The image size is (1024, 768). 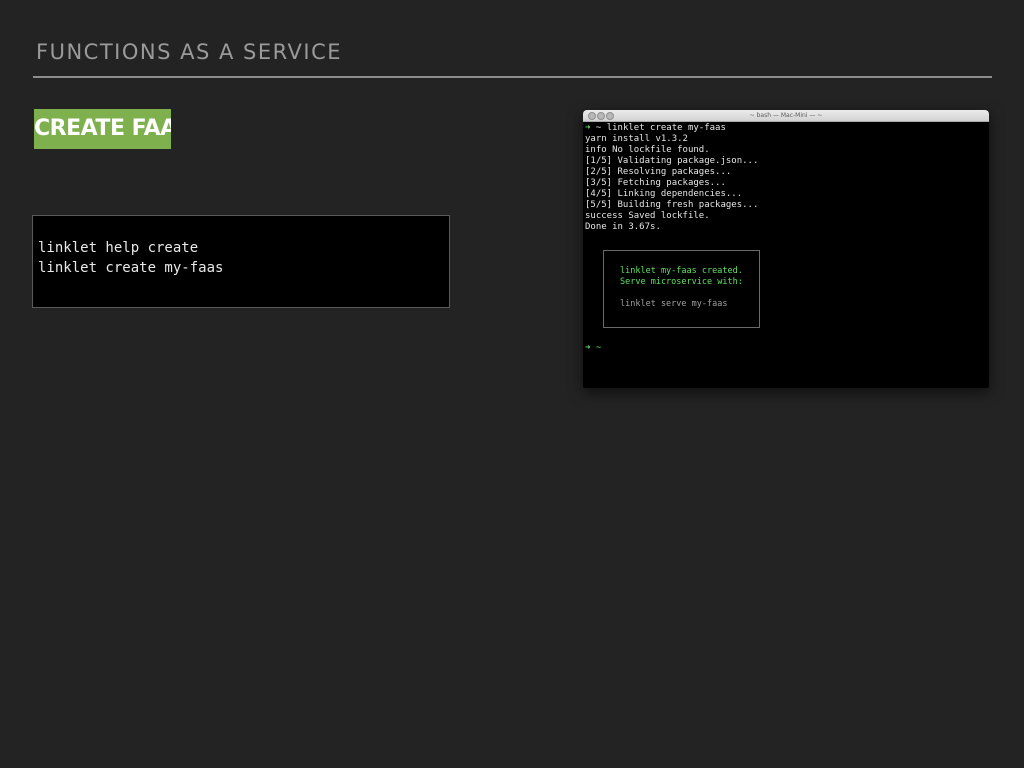 What do you see at coordinates (647, 150) in the screenshot?
I see `terminal-output-line: info No lockfile found.` at bounding box center [647, 150].